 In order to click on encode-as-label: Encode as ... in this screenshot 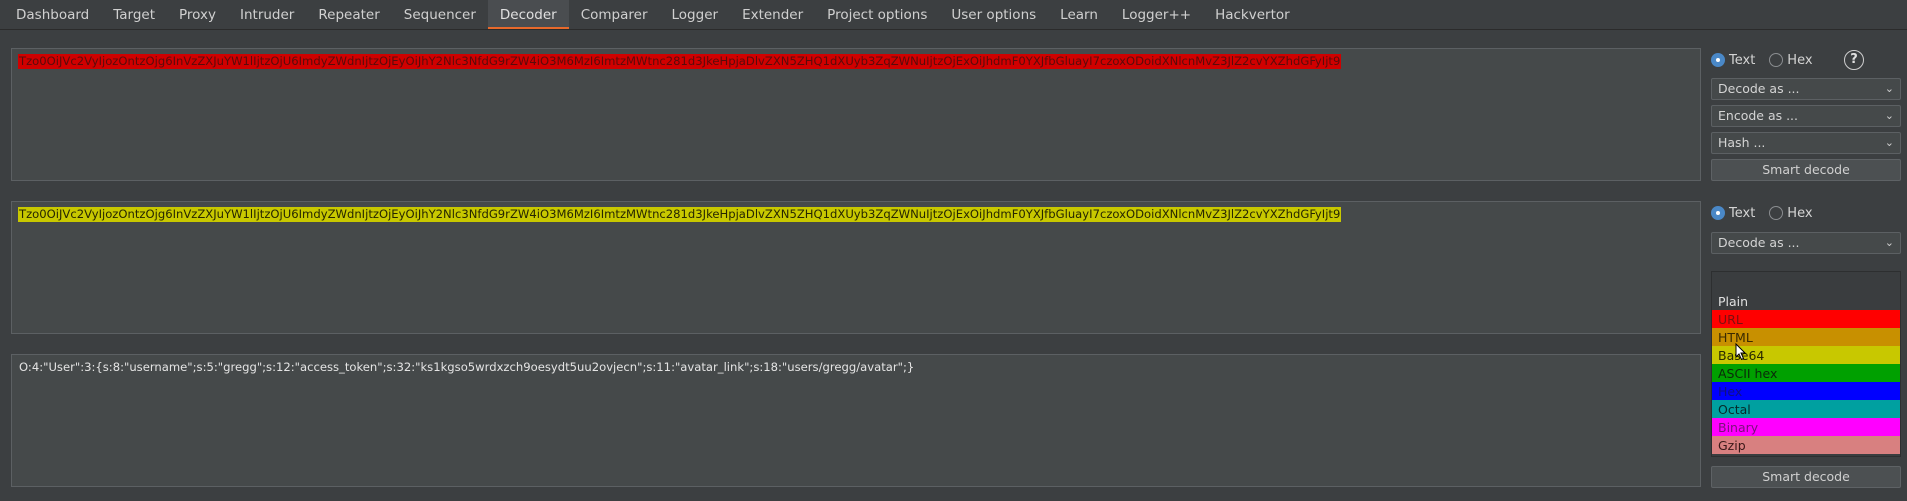, I will do `click(1758, 115)`.